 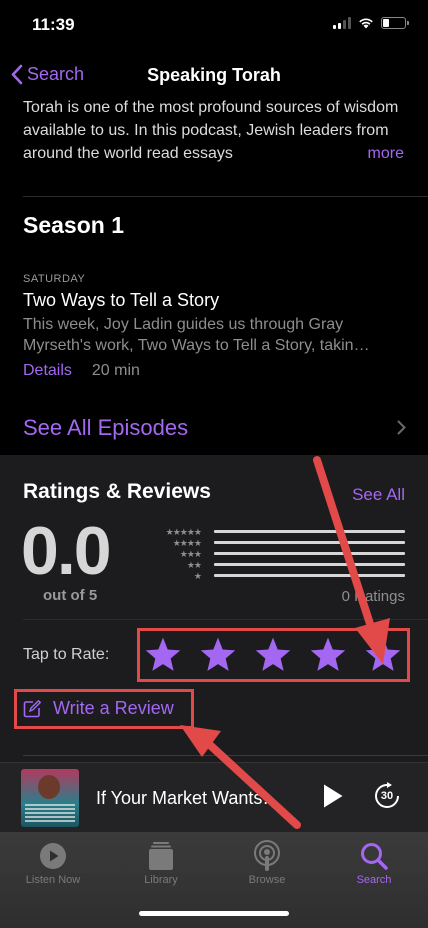 What do you see at coordinates (309, 557) in the screenshot?
I see `rating-bars` at bounding box center [309, 557].